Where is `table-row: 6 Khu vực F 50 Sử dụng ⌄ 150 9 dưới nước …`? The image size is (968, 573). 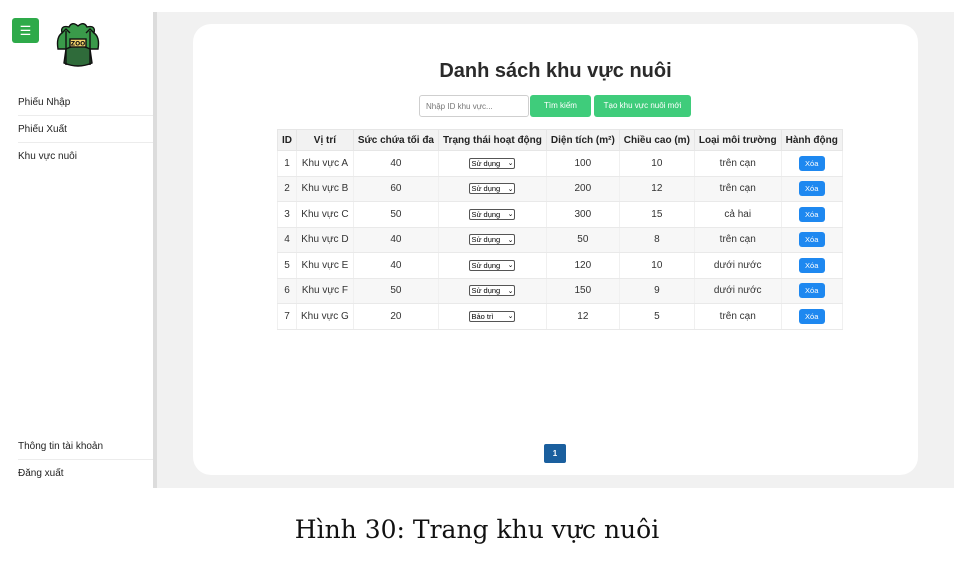 table-row: 6 Khu vực F 50 Sử dụng ⌄ 150 9 dưới nước … is located at coordinates (560, 291).